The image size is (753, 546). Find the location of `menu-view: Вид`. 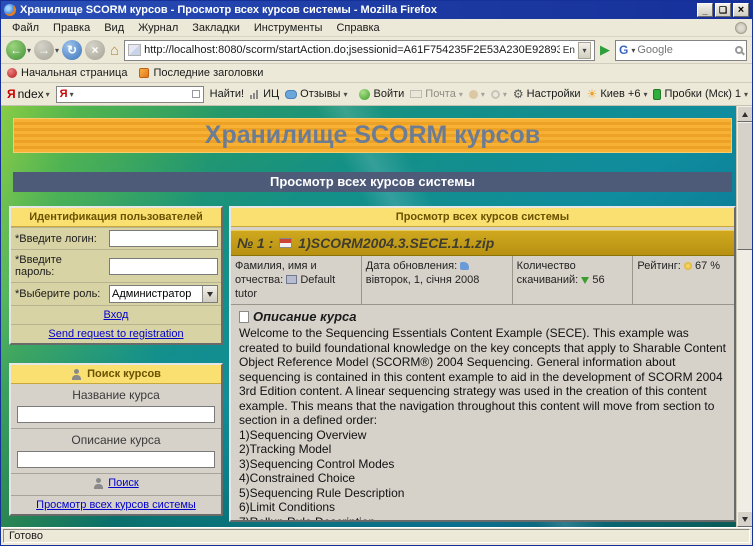

menu-view: Вид is located at coordinates (114, 28).